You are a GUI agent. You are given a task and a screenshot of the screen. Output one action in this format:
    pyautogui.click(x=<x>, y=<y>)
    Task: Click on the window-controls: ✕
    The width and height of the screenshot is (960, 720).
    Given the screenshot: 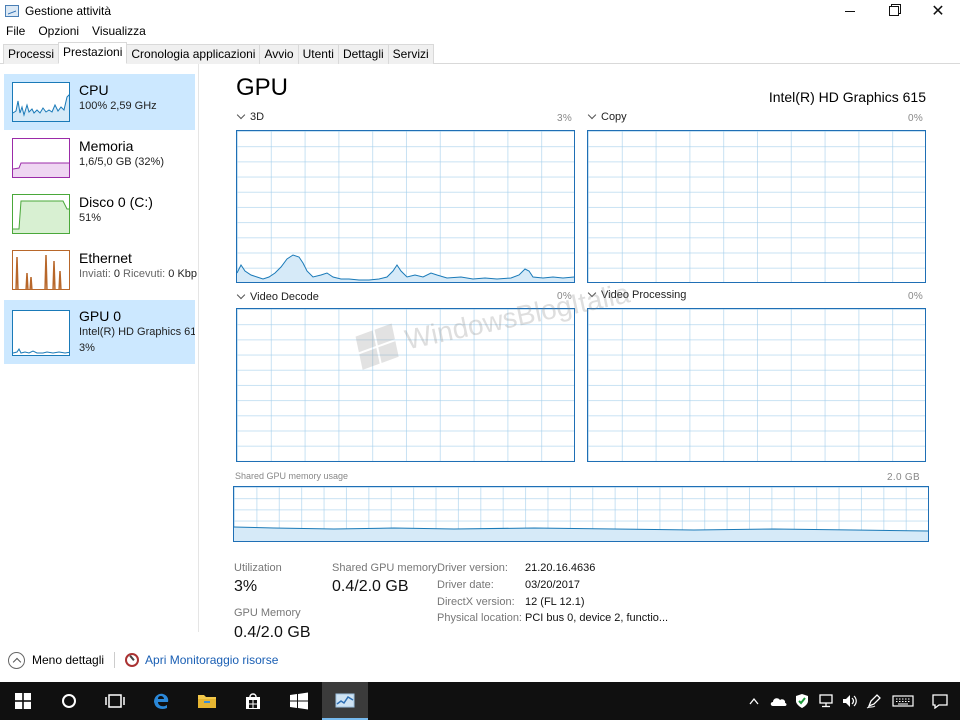 What is the action you would take?
    pyautogui.click(x=894, y=11)
    